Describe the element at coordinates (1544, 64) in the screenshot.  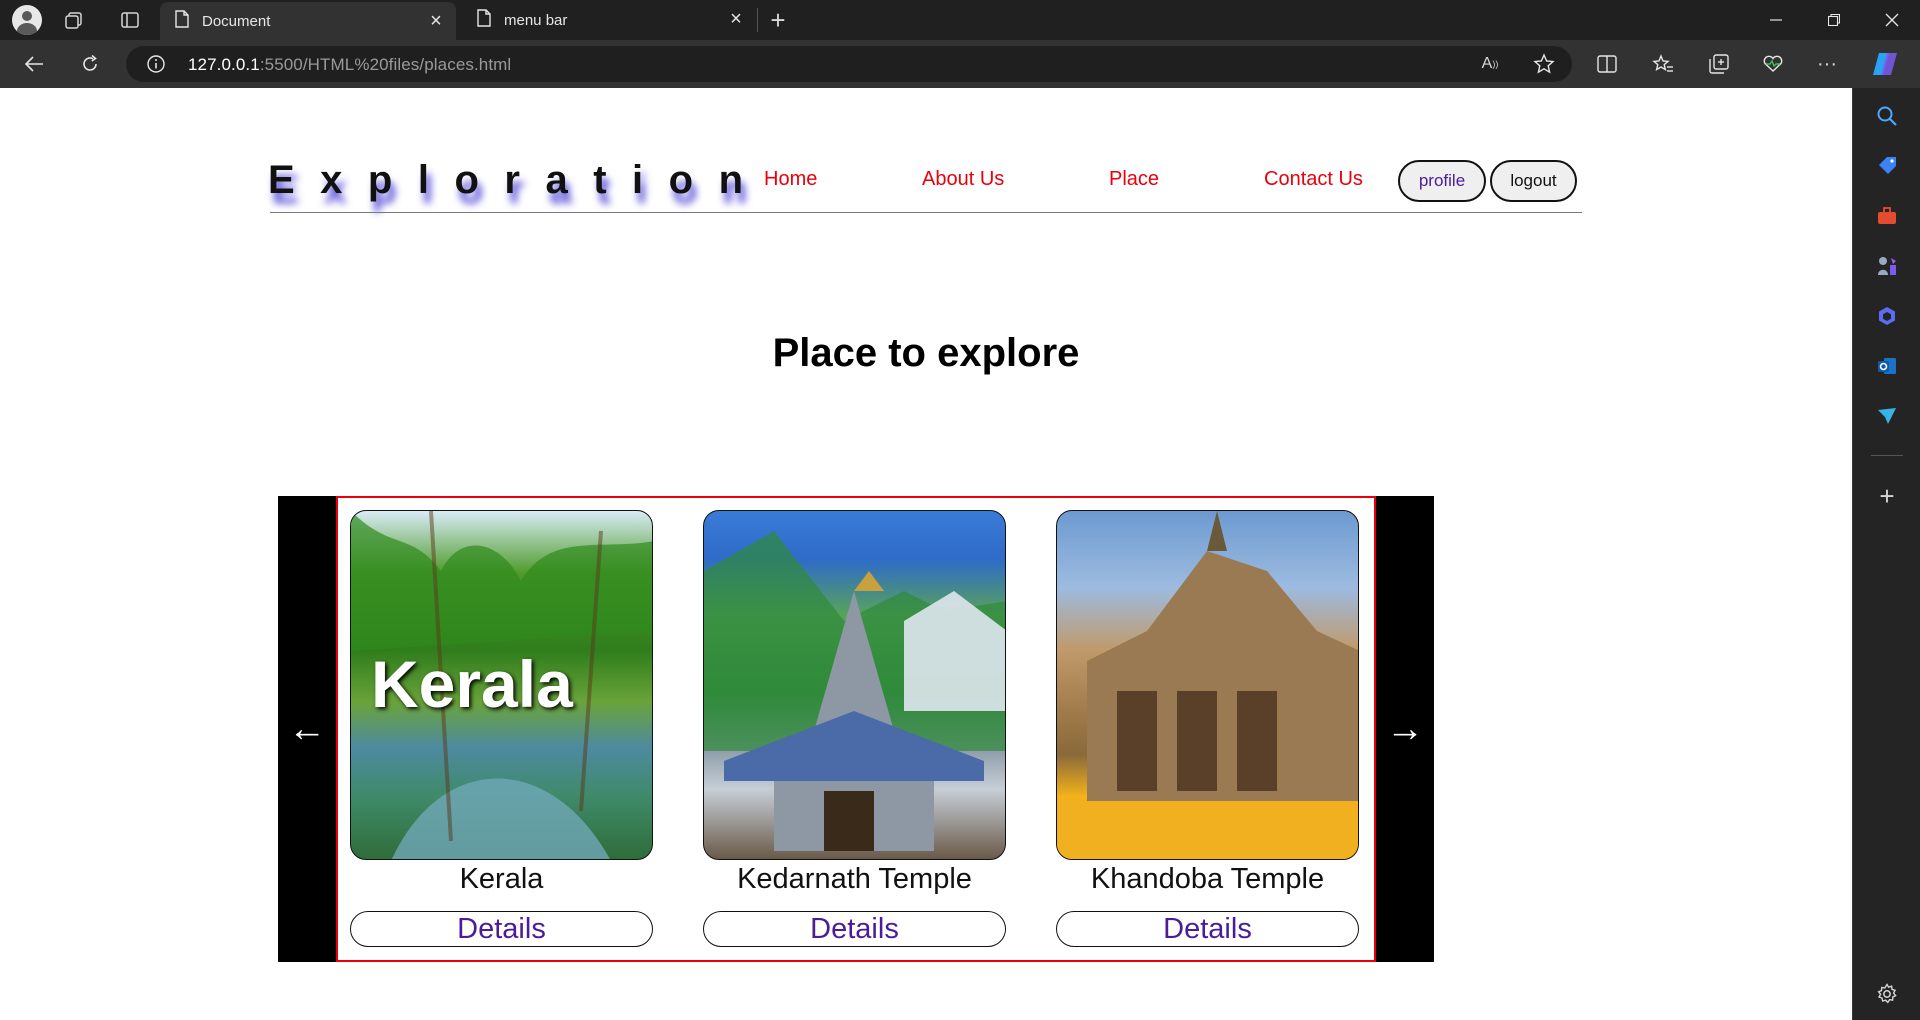
I see `favorite-star-icon` at that location.